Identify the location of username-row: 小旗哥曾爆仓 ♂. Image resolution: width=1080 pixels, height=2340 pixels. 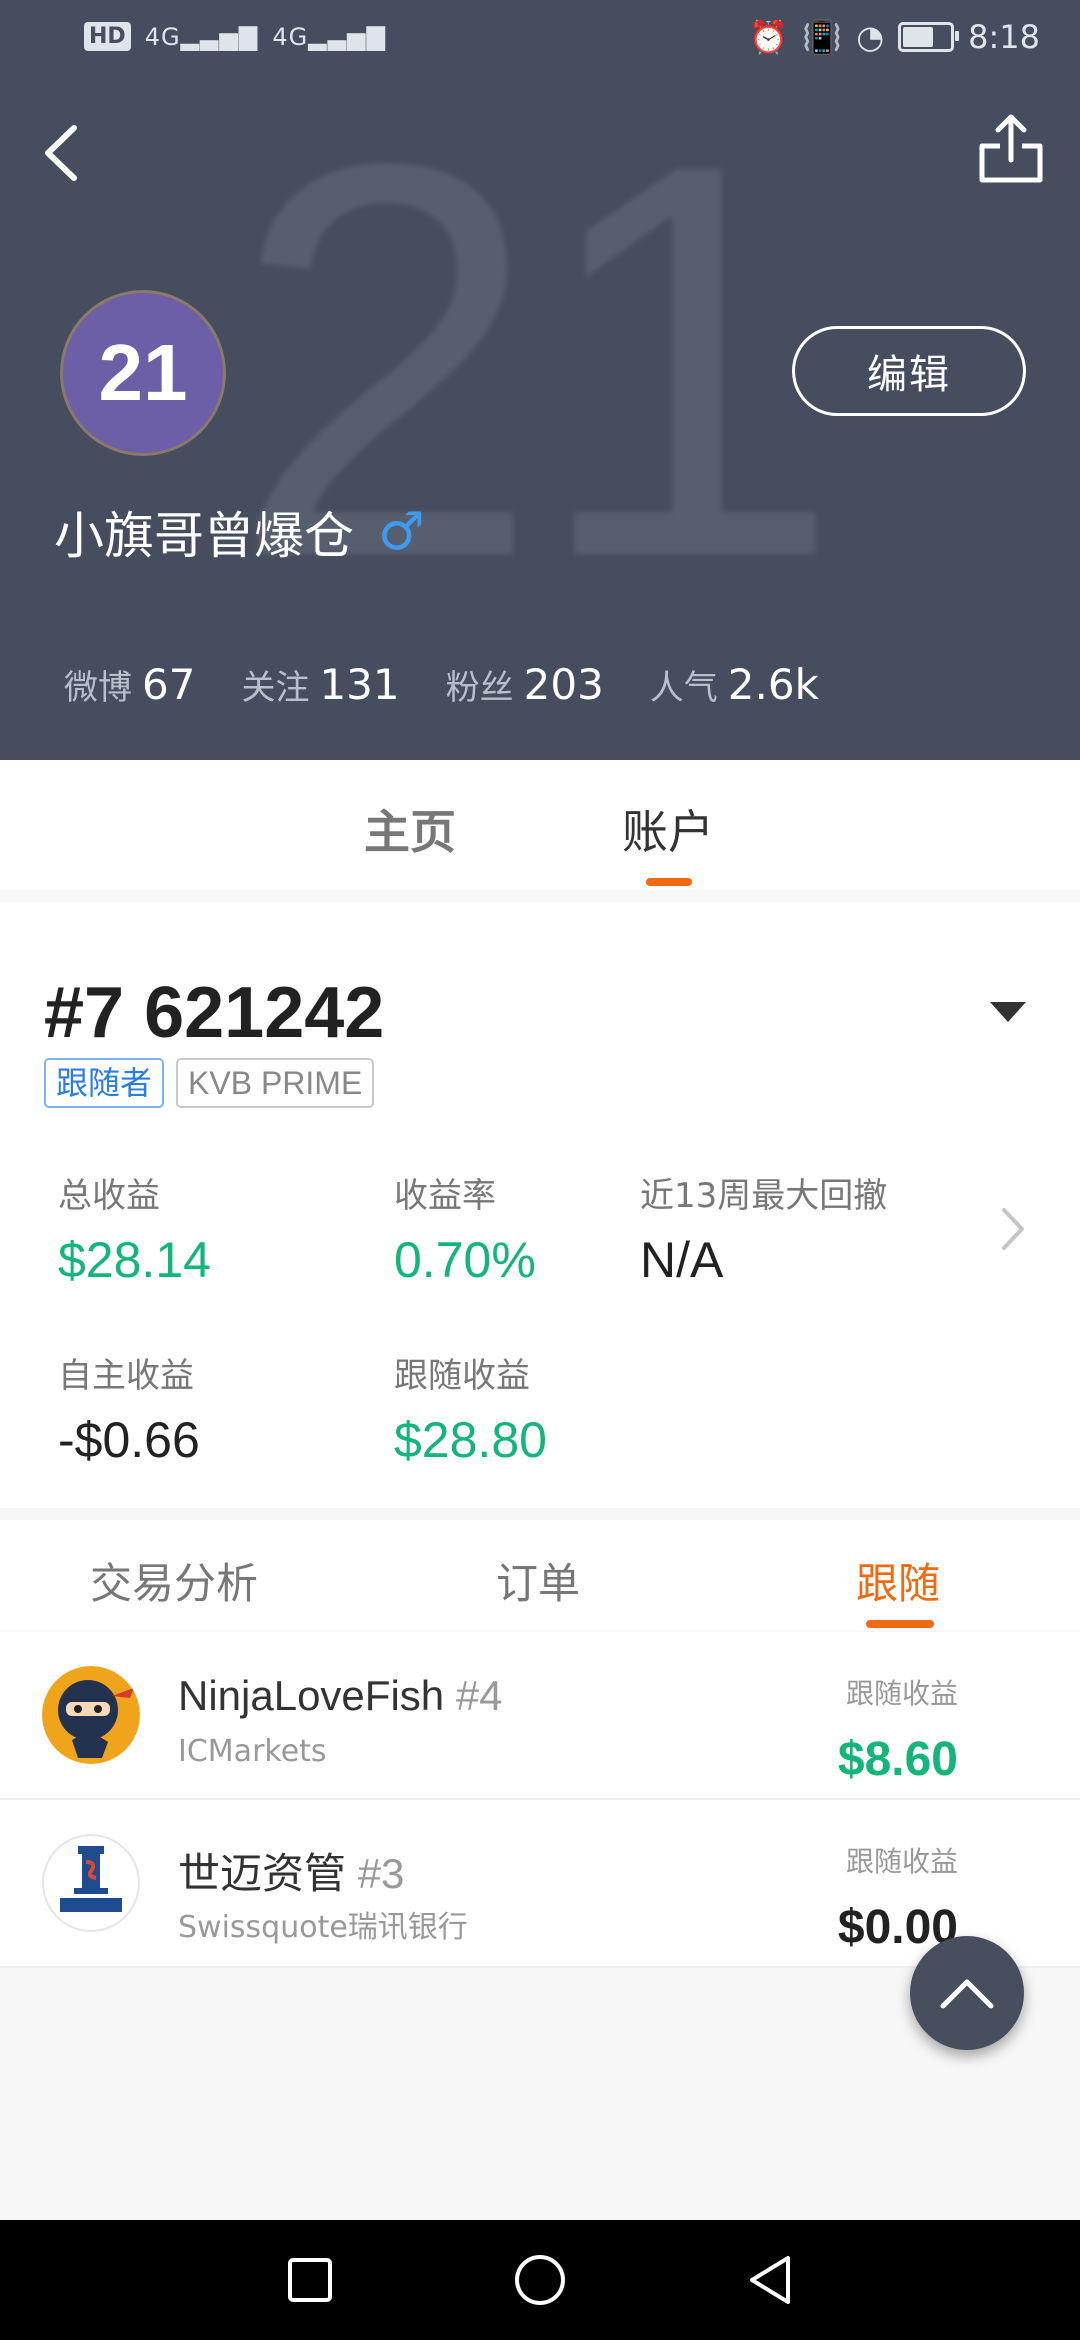
(239, 532).